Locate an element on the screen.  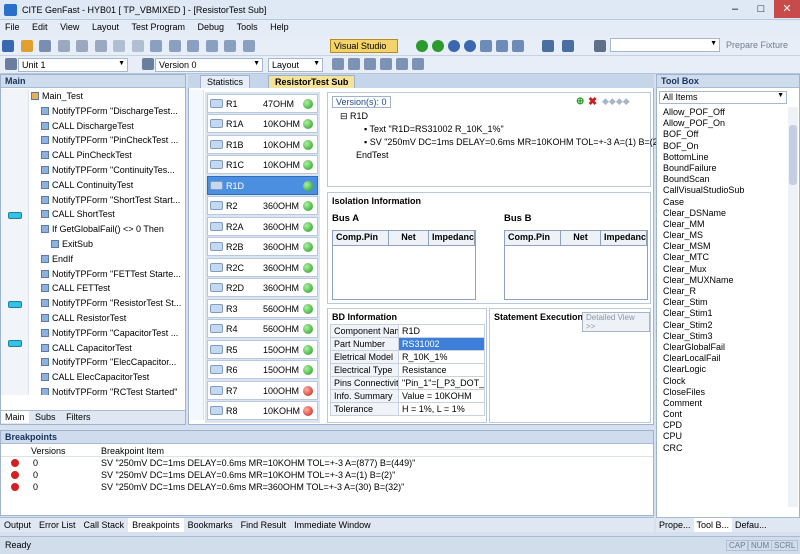
tree-item: EndIf is located at coordinates (93, 259).